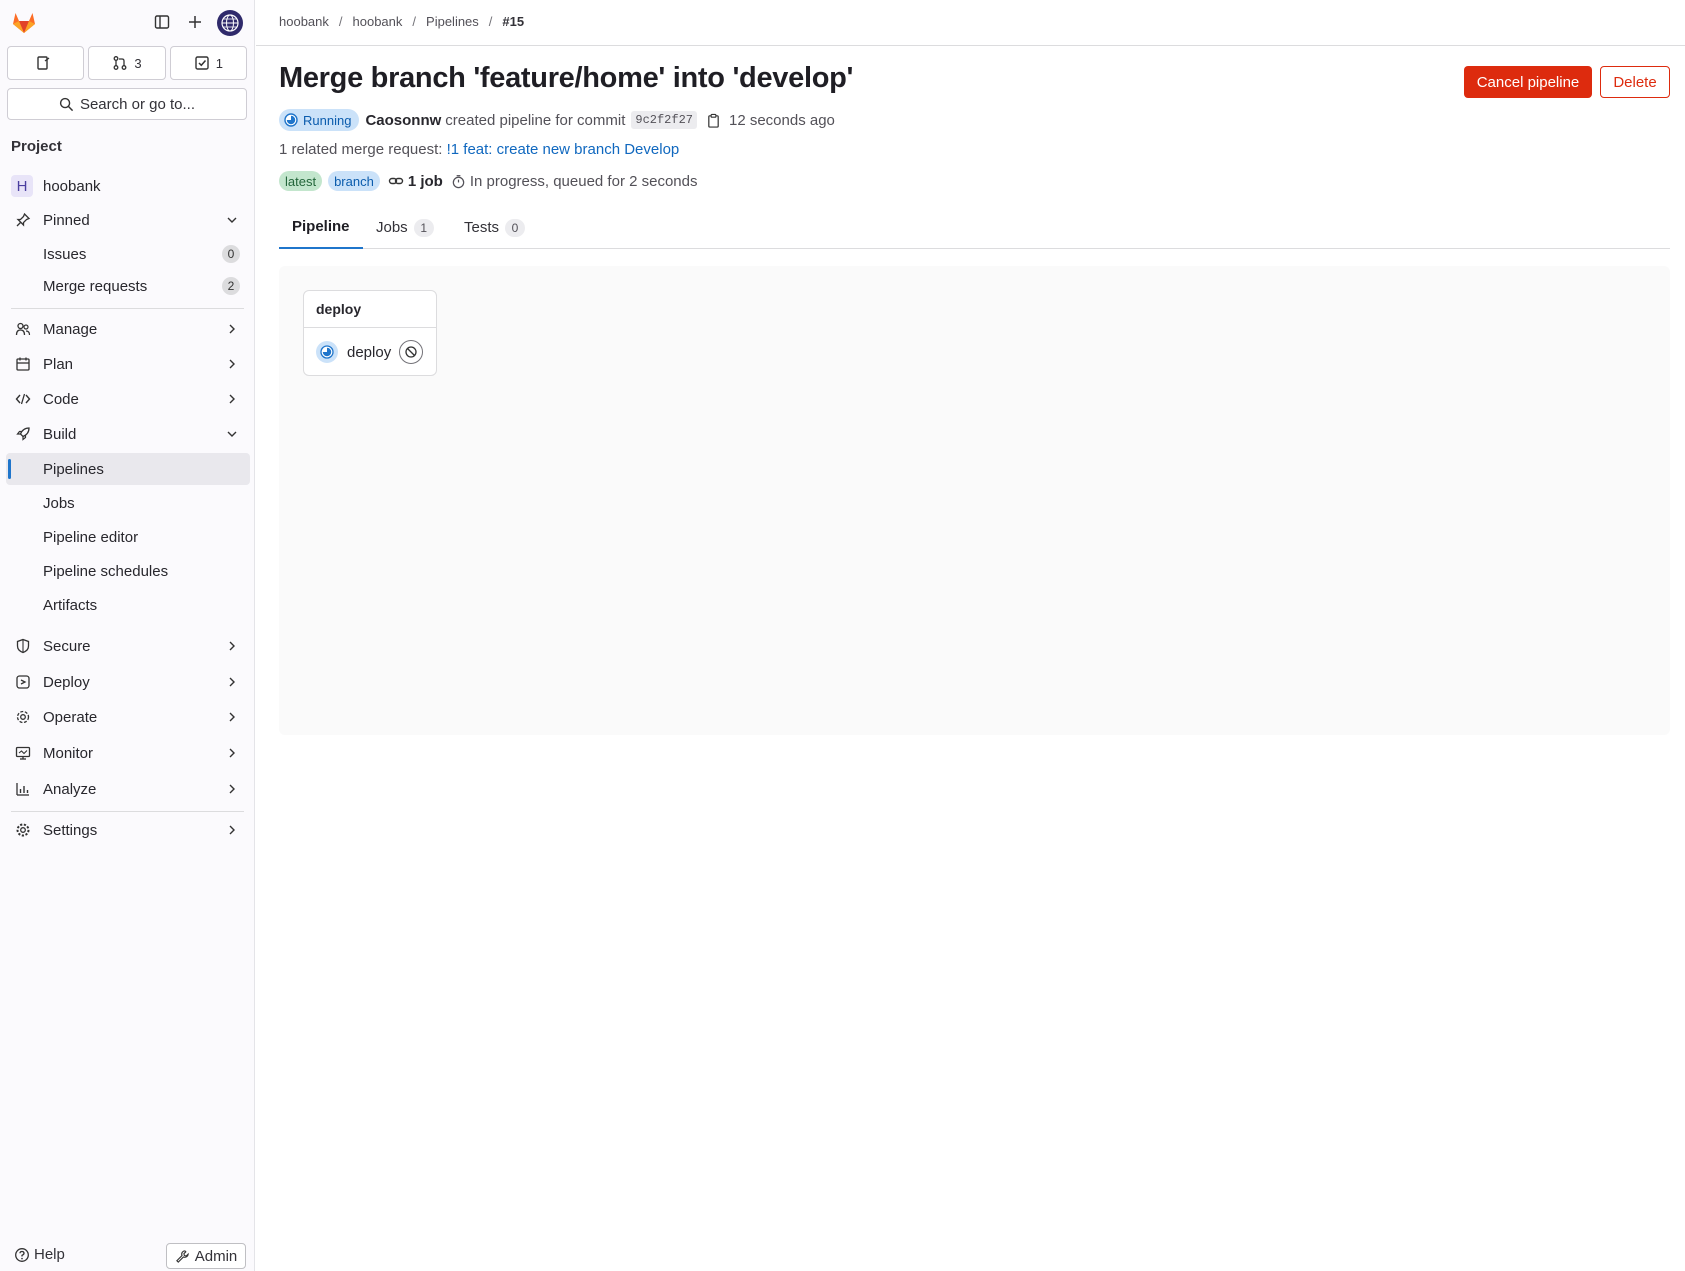 The image size is (1685, 1271). I want to click on toggle-sidebar-icon, so click(162, 22).